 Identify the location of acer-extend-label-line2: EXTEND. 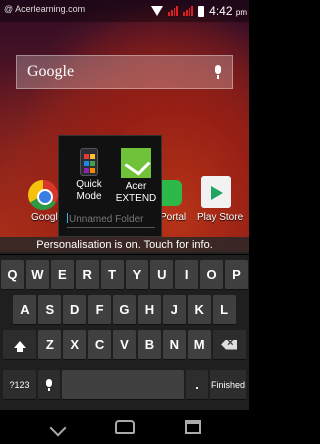
(136, 198).